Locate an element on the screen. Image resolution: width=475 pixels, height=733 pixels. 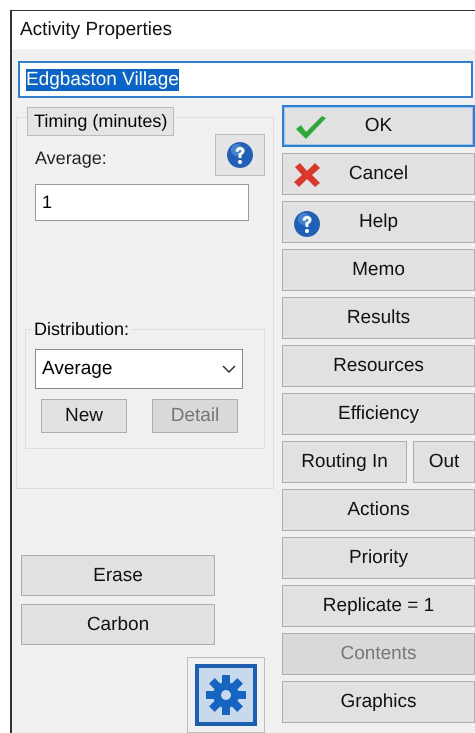
window-title: Activity Properties is located at coordinates (96, 30).